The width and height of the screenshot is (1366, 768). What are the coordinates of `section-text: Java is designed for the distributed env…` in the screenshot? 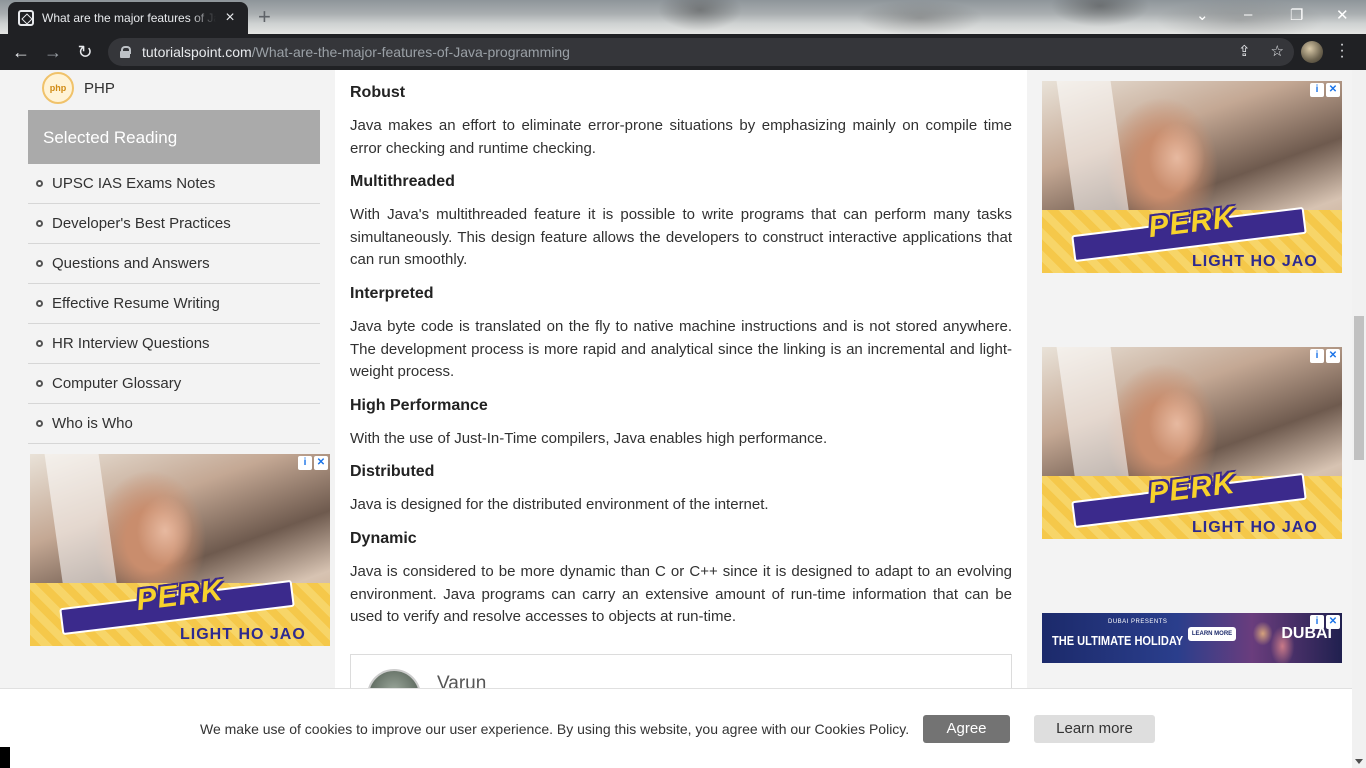 It's located at (559, 505).